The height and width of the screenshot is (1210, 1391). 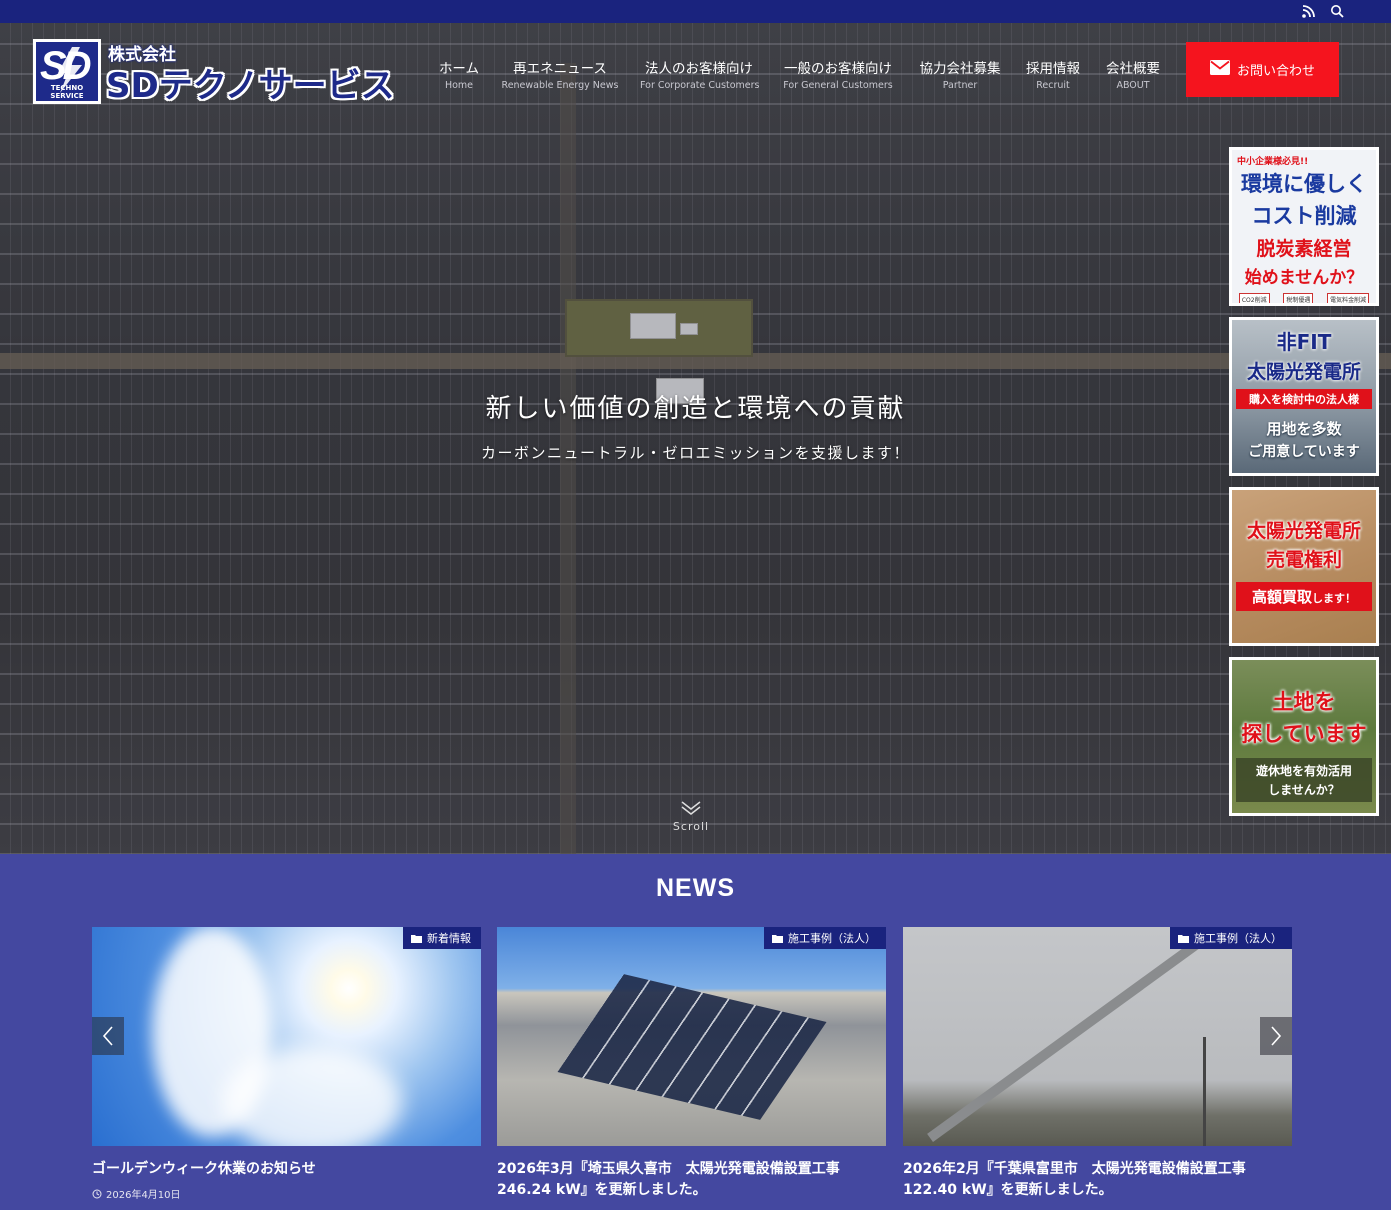 I want to click on chevron-left-icon, so click(x=107, y=1036).